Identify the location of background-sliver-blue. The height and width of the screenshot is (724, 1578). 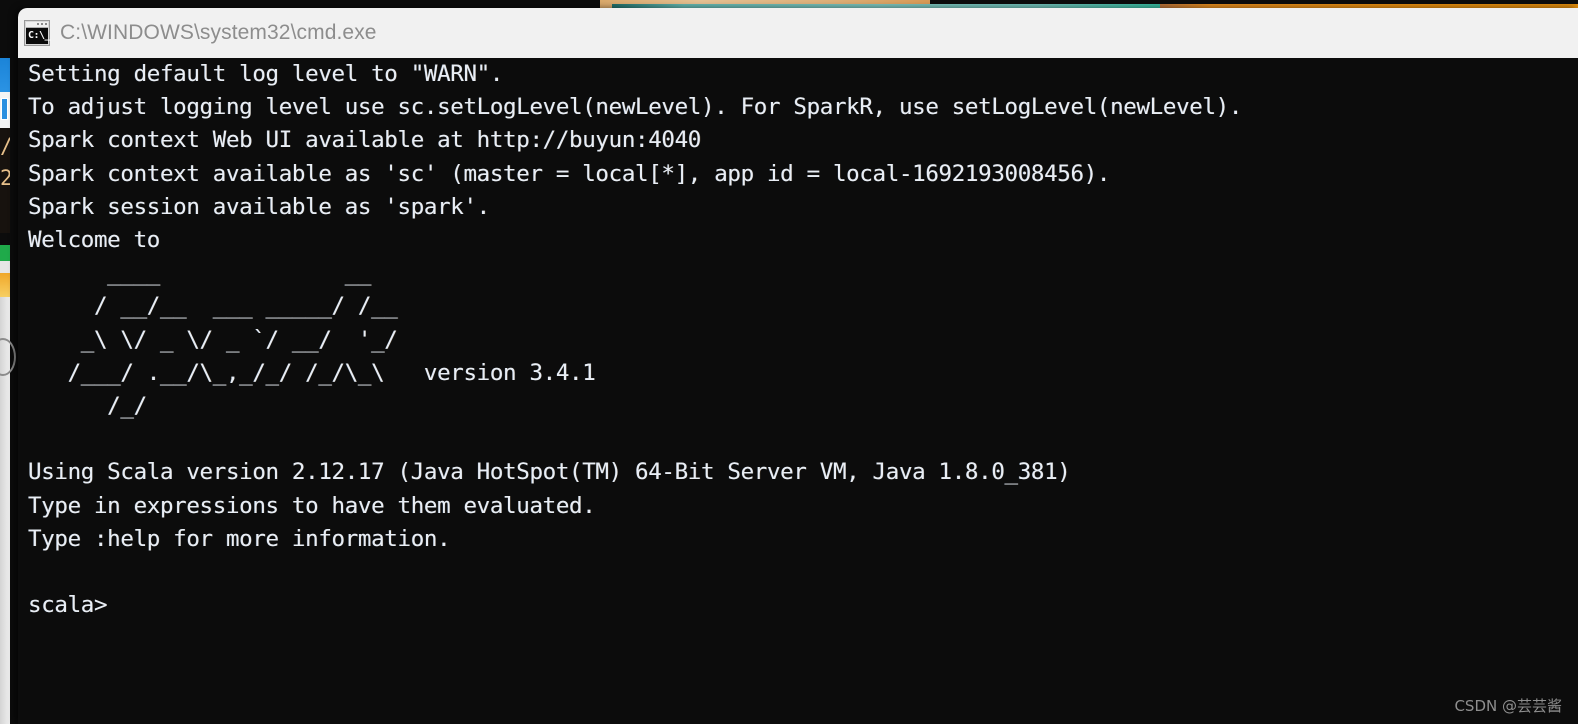
(5, 75).